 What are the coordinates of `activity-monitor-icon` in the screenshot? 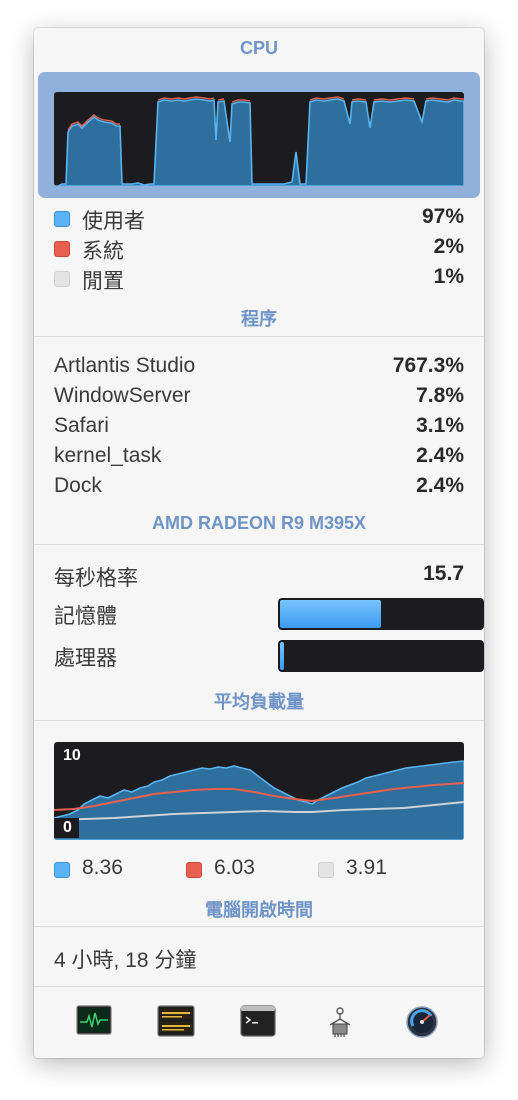 It's located at (94, 1021).